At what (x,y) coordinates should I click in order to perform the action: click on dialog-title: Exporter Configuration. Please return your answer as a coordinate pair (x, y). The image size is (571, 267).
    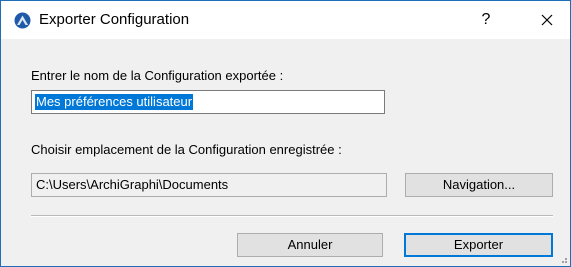
    Looking at the image, I should click on (114, 19).